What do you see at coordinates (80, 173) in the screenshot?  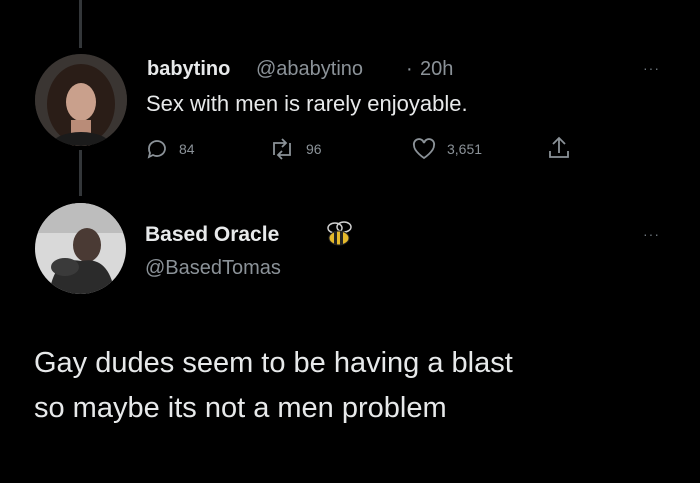 I see `thread-line-bottom` at bounding box center [80, 173].